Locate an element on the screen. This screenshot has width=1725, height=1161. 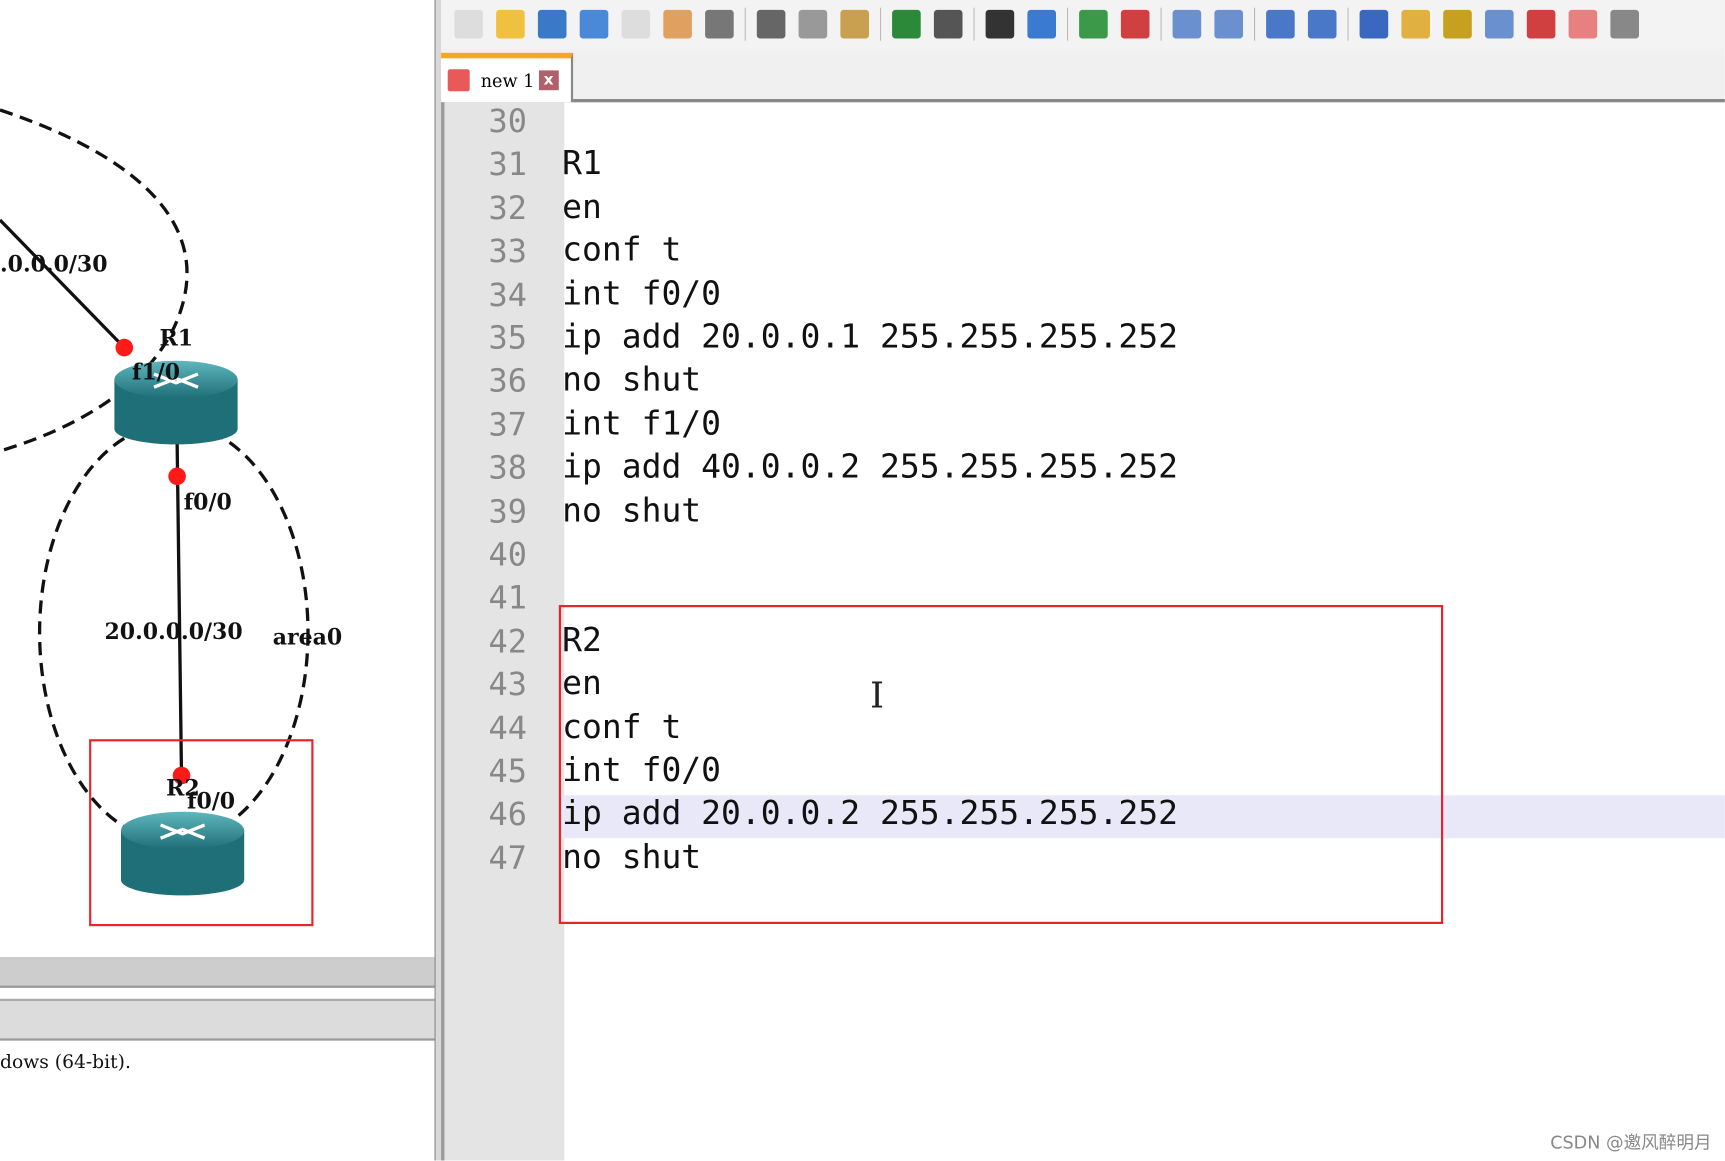
line-number: 32 is located at coordinates (507, 207).